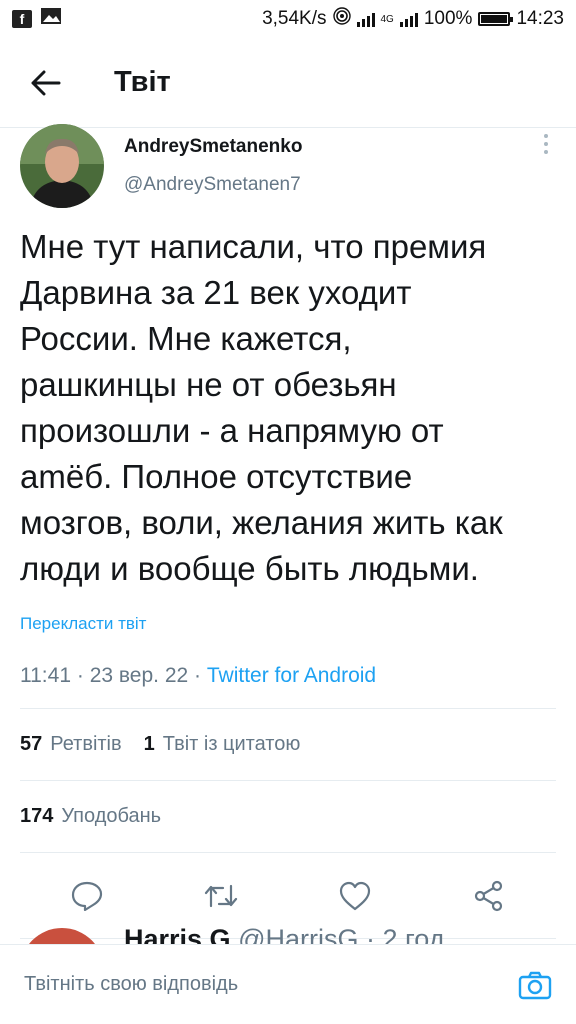 The width and height of the screenshot is (576, 1024). Describe the element at coordinates (355, 895) in the screenshot. I see `like-icon` at that location.